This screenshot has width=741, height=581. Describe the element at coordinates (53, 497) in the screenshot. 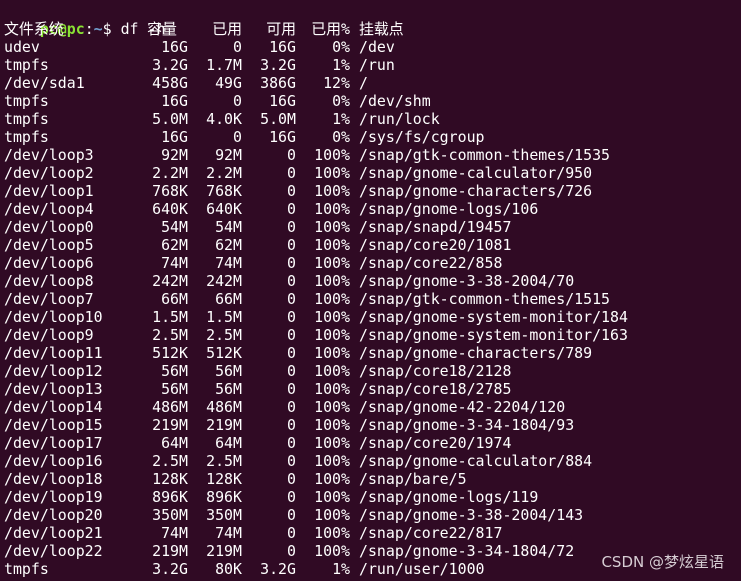

I see `row-filesystem: /dev/loop19` at that location.